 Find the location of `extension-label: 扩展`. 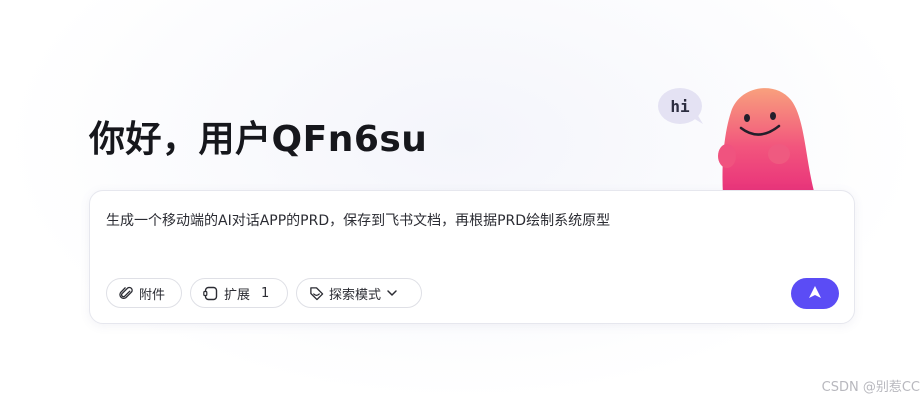

extension-label: 扩展 is located at coordinates (237, 295).